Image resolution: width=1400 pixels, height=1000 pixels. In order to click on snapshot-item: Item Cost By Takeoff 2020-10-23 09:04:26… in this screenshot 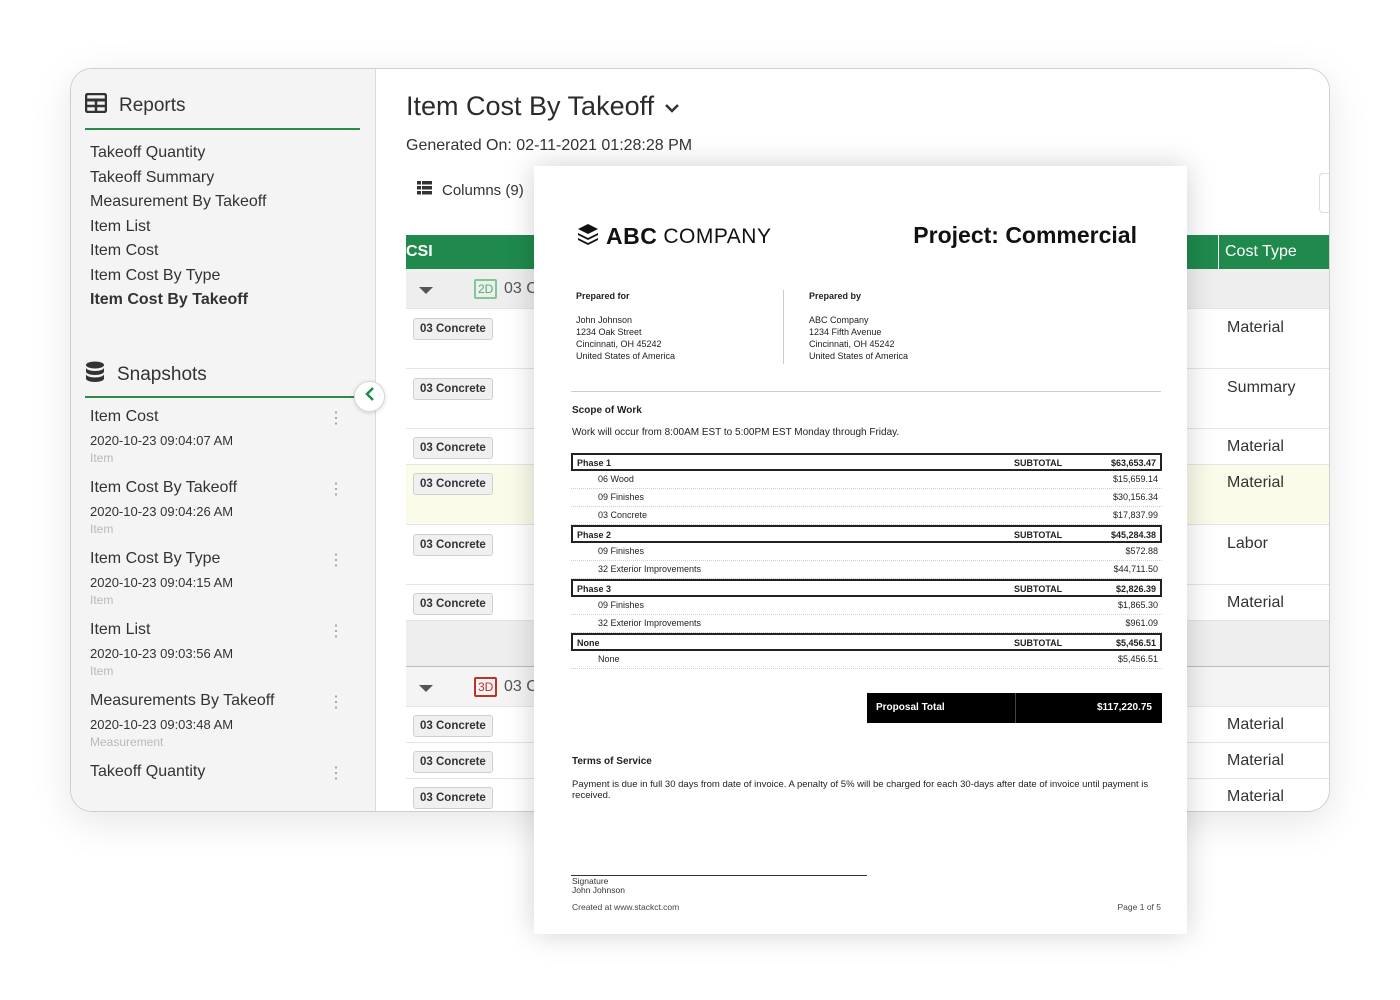, I will do `click(225, 513)`.